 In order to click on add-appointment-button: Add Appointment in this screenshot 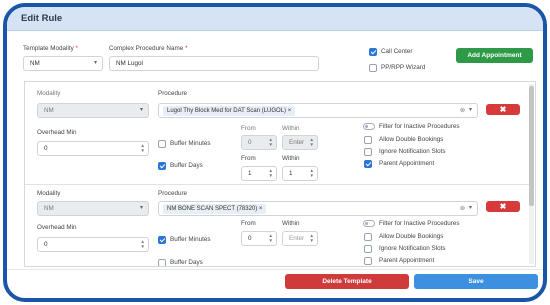, I will do `click(494, 55)`.